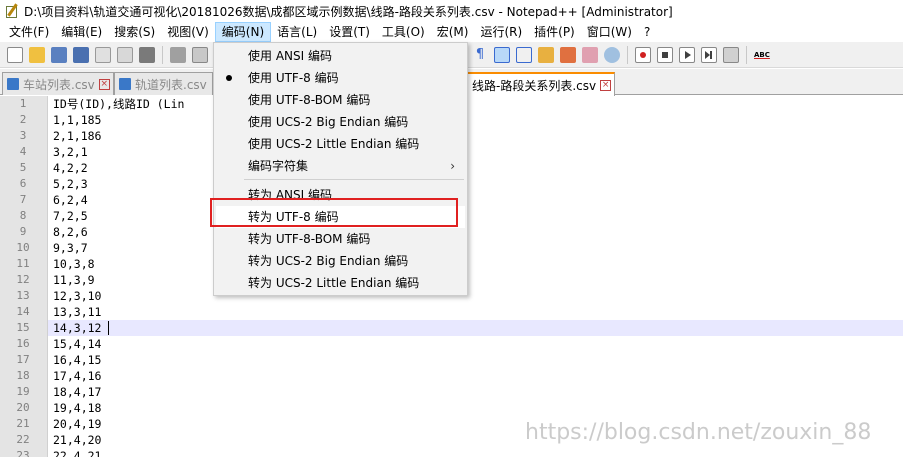  What do you see at coordinates (590, 54) in the screenshot?
I see `folder-workspace-icon` at bounding box center [590, 54].